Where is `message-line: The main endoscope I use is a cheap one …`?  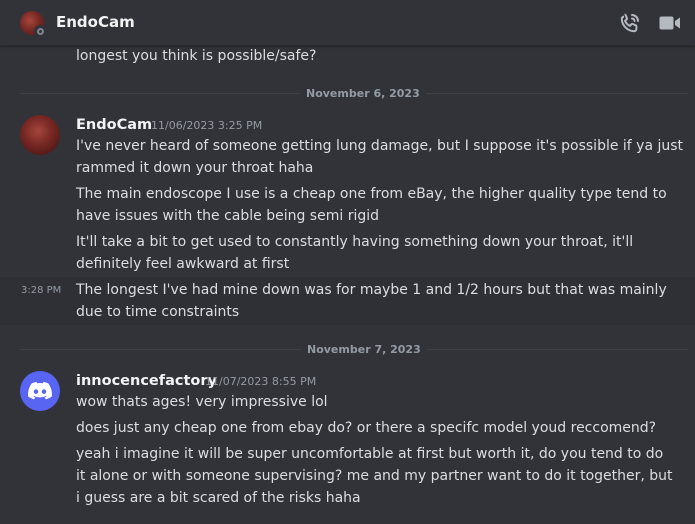
message-line: The main endoscope I use is a cheap one … is located at coordinates (371, 194).